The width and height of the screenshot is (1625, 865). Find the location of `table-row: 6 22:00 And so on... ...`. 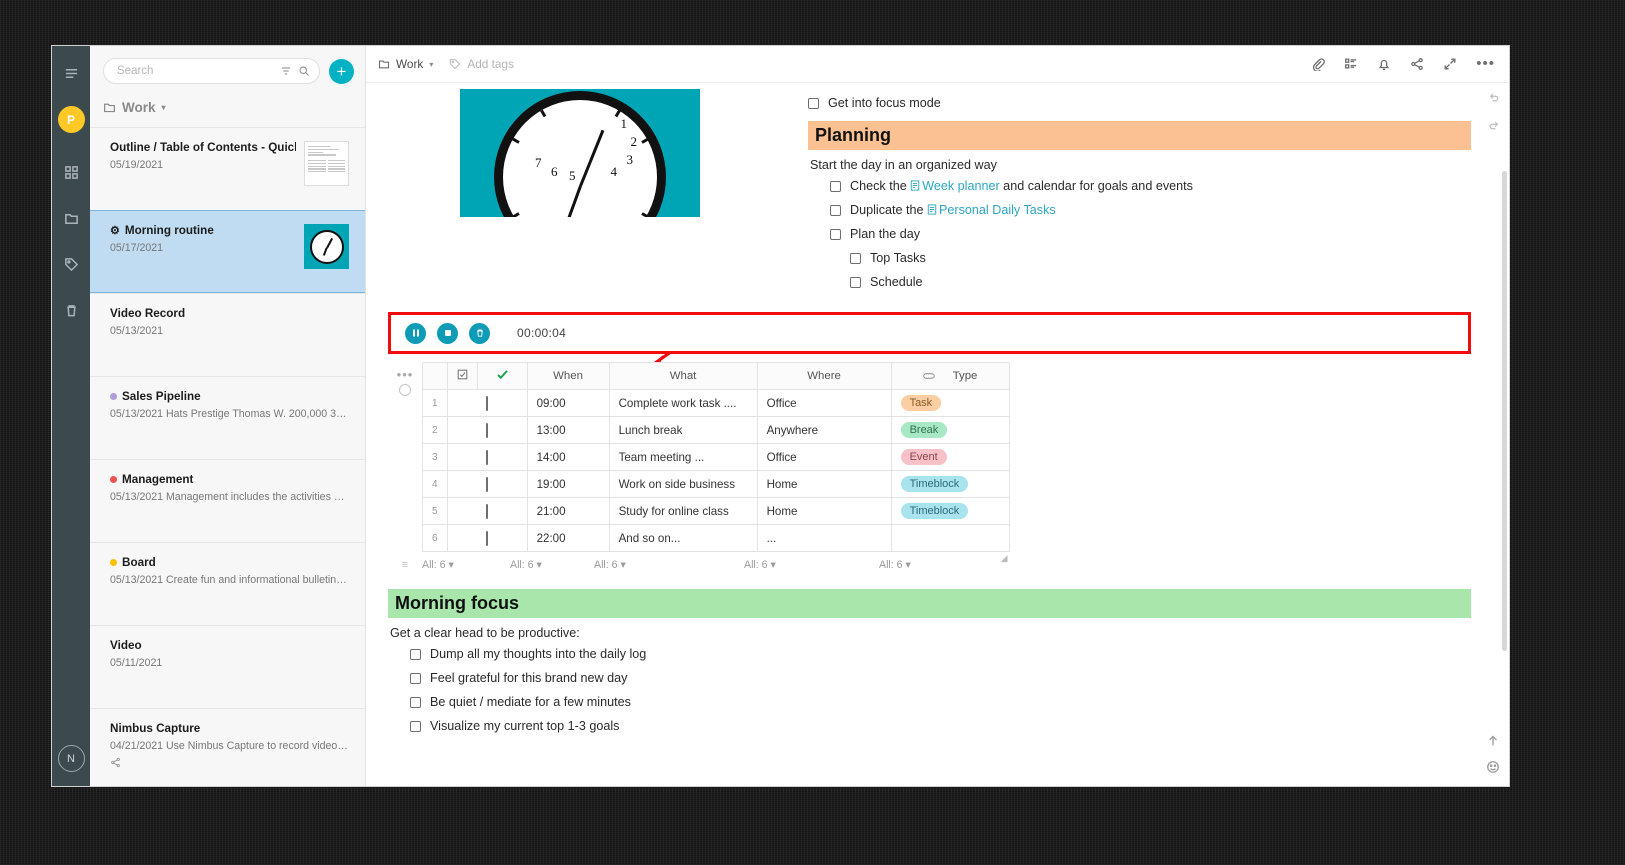

table-row: 6 22:00 And so on... ... is located at coordinates (716, 538).